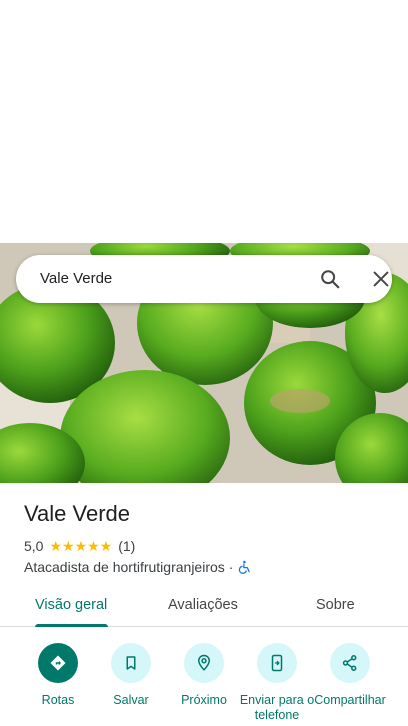 The width and height of the screenshot is (408, 726). I want to click on tab-overview: Visão geral, so click(71, 605).